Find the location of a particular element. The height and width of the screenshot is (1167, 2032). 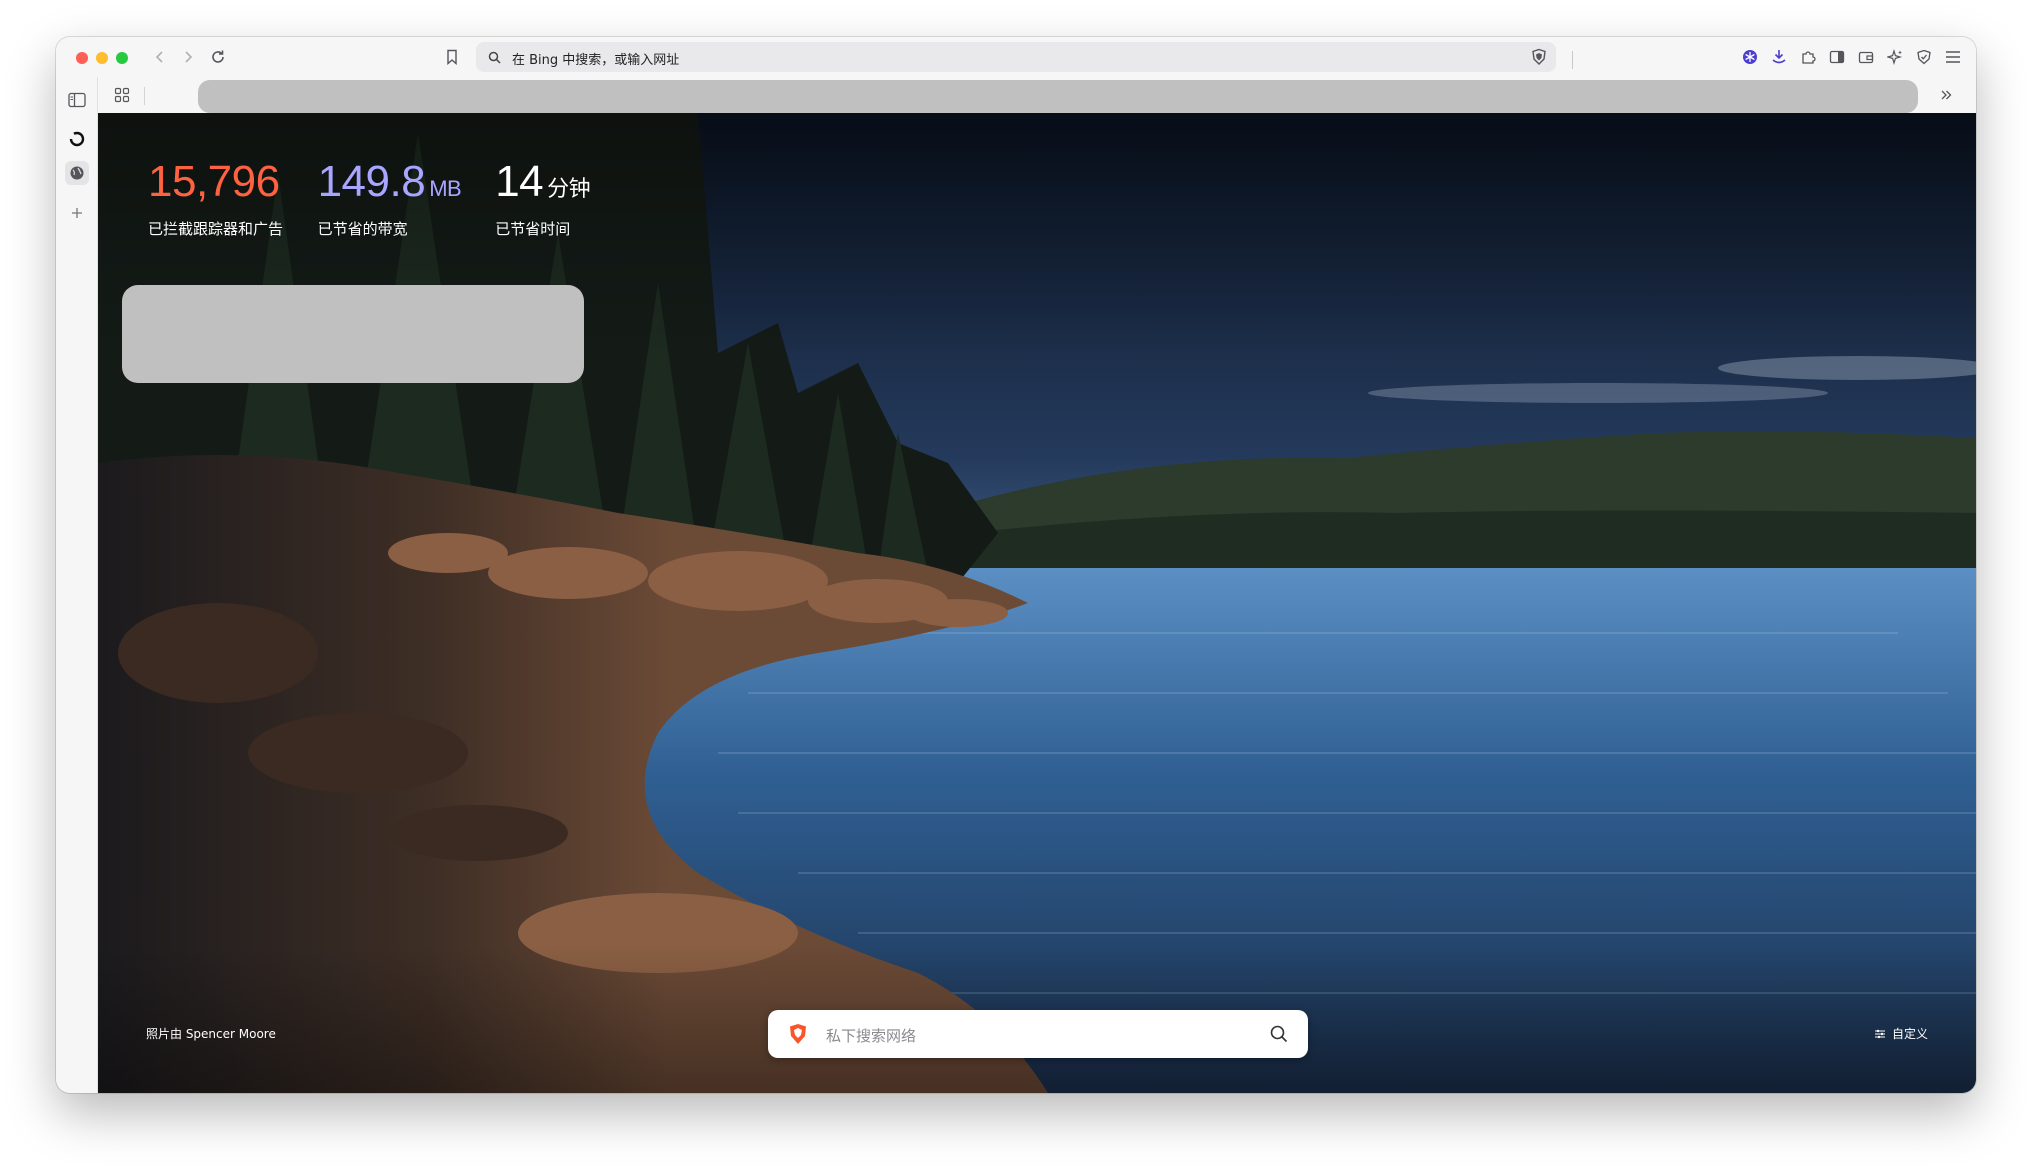

reload-button is located at coordinates (218, 57).